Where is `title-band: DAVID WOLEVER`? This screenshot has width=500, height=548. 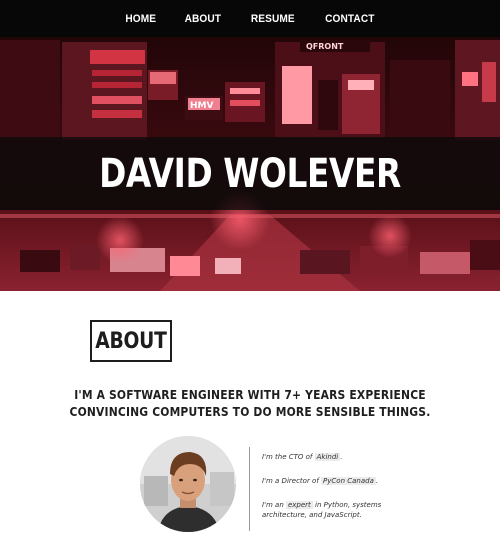
title-band: DAVID WOLEVER is located at coordinates (250, 173).